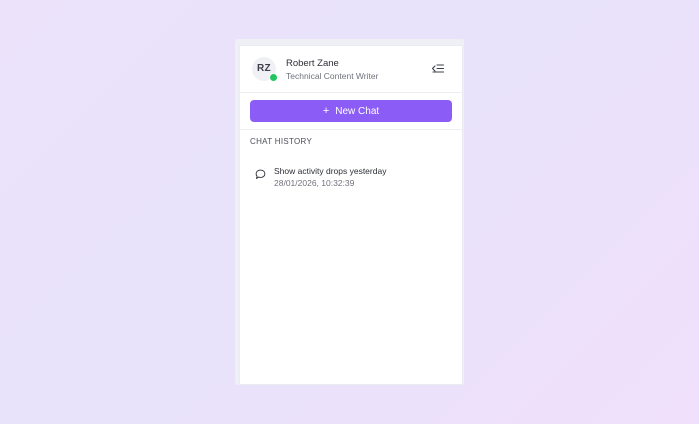  What do you see at coordinates (330, 171) in the screenshot?
I see `chat-history-item-title: Show activity drops yesterday` at bounding box center [330, 171].